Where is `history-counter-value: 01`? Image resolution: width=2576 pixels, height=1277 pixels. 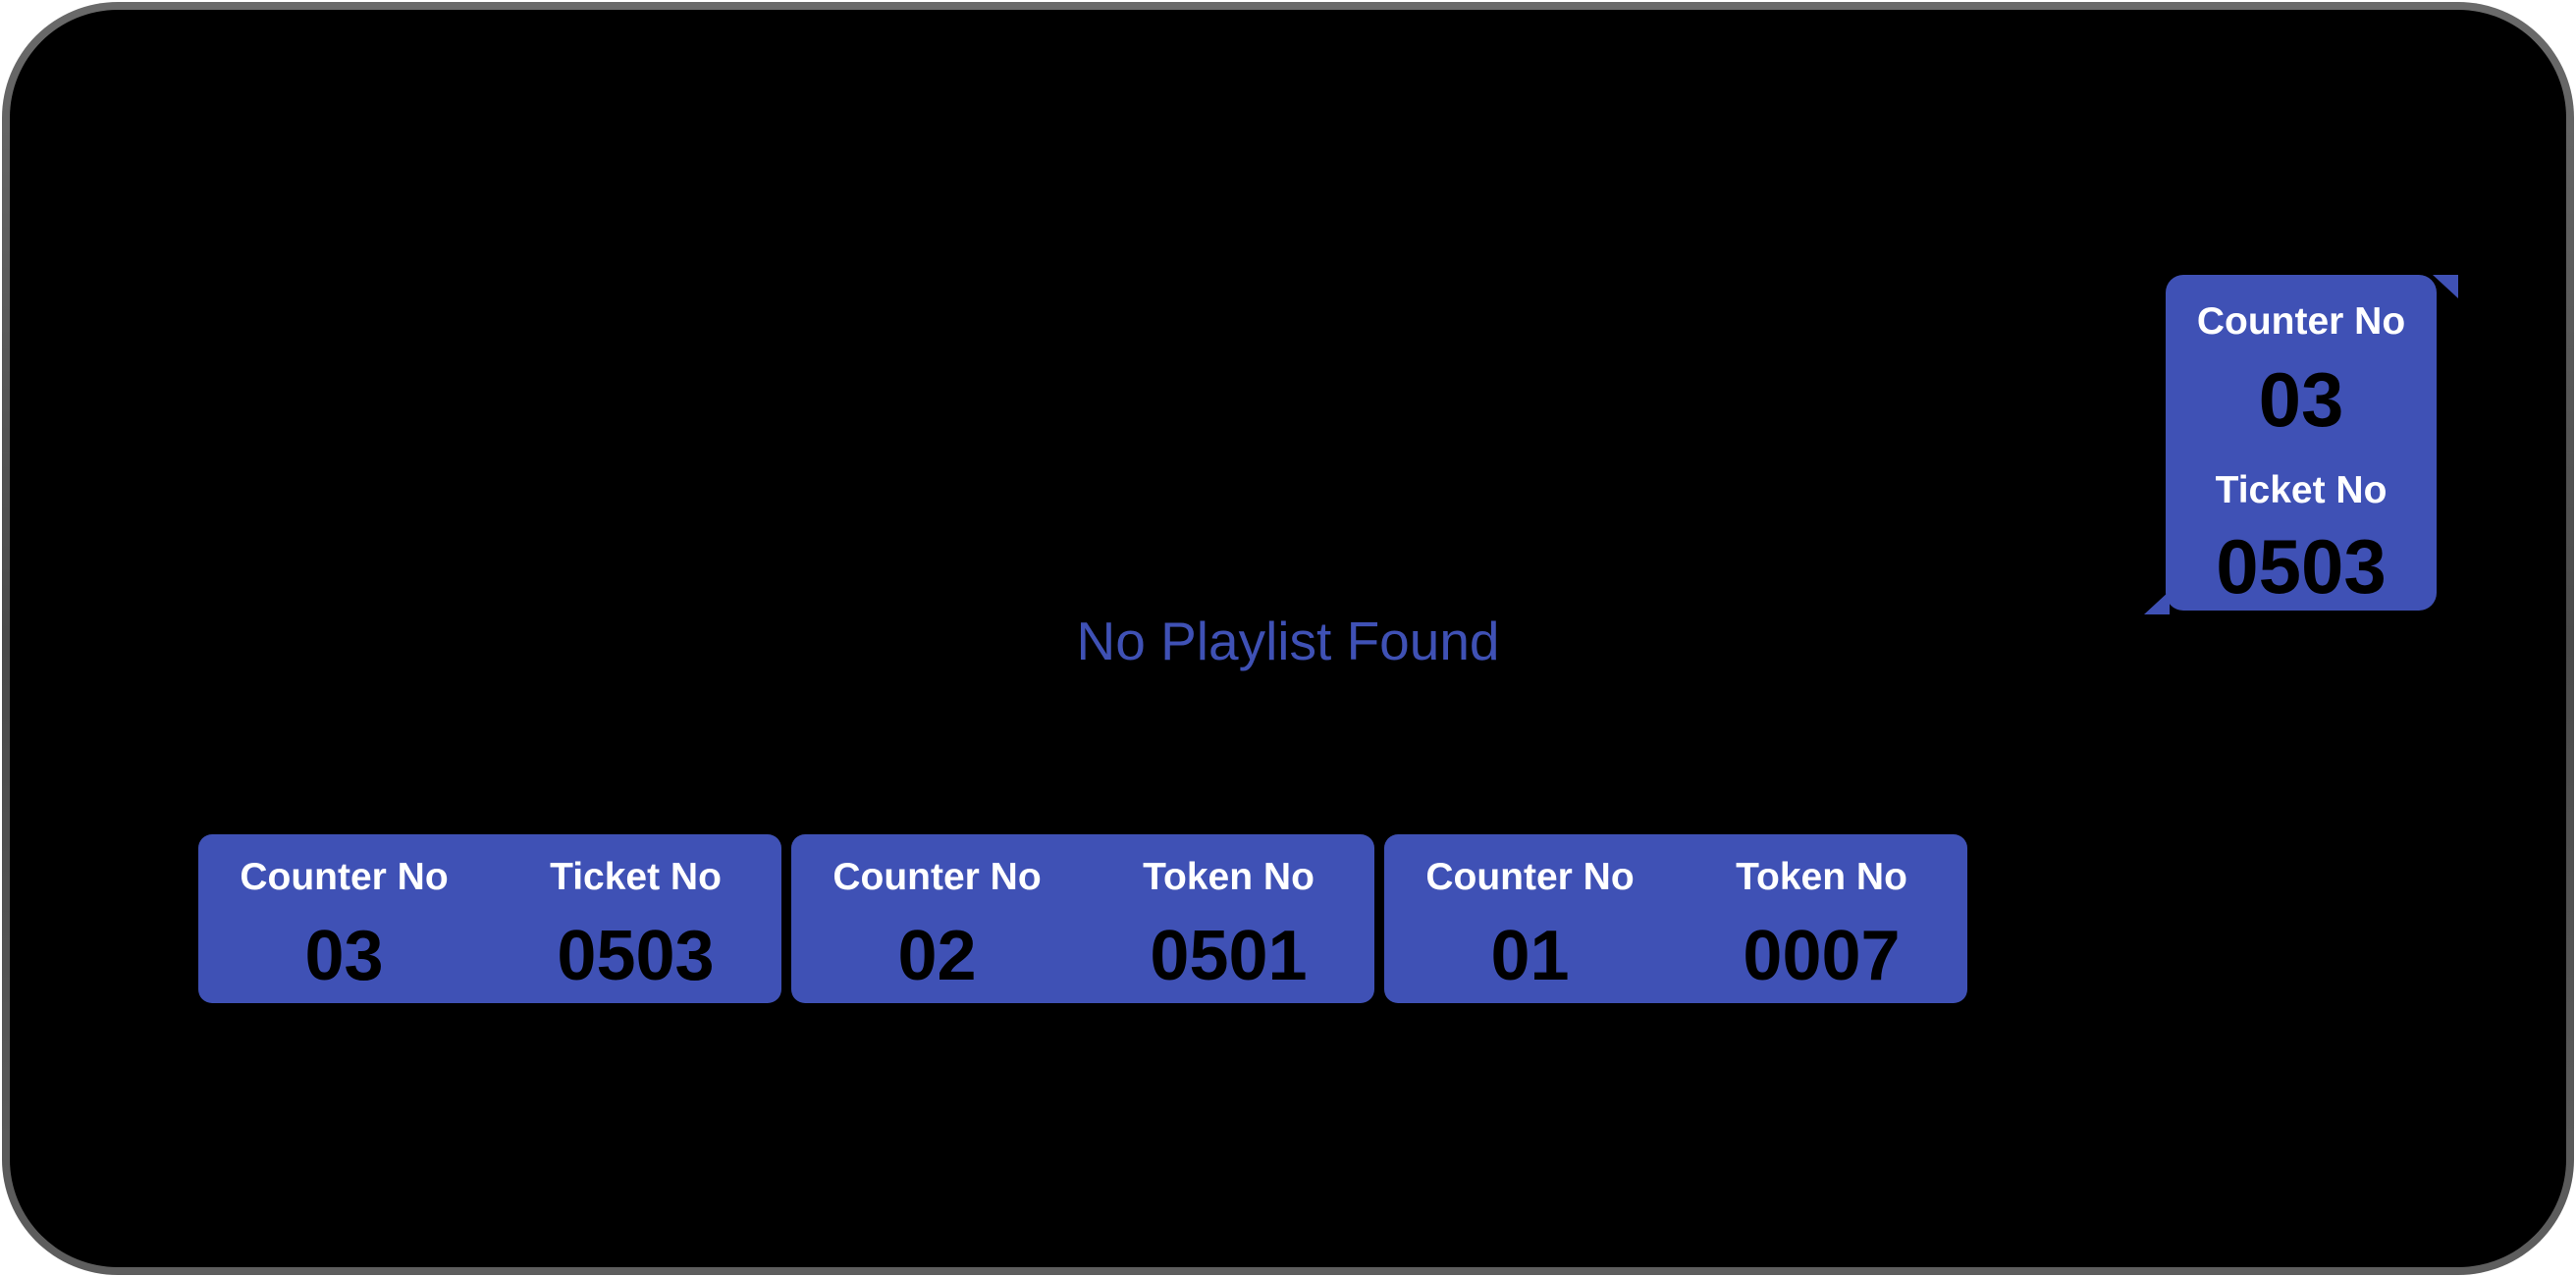
history-counter-value: 01 is located at coordinates (1530, 956).